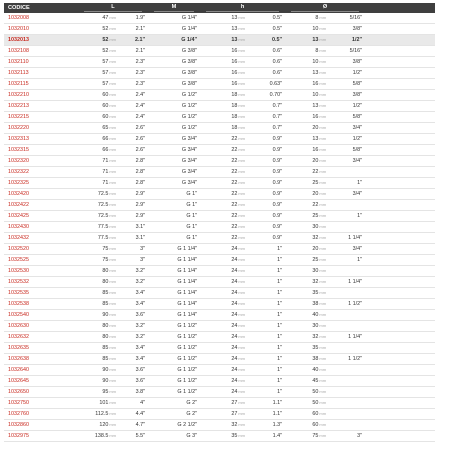  I want to click on cell-thread: G 1 1/4", so click(174, 293).